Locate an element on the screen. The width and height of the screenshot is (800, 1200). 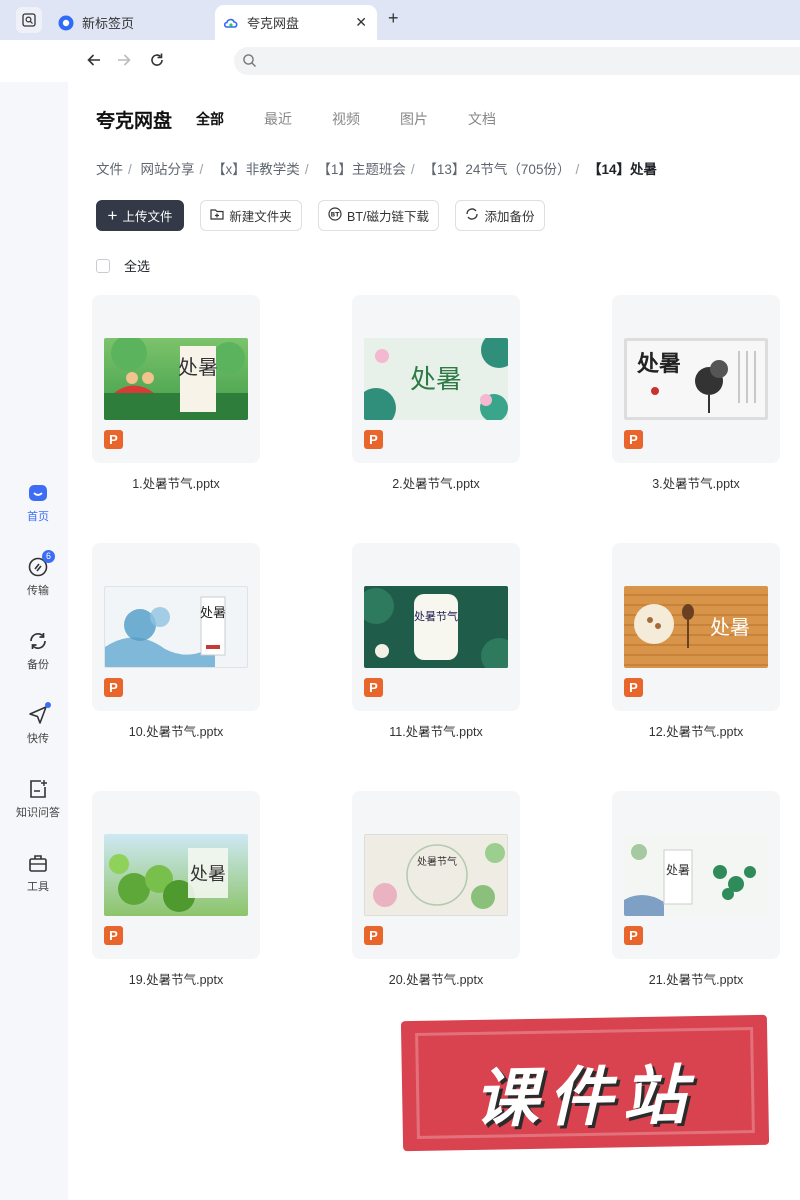
sidebar-item-knowledge-qa: 知识问答 is located at coordinates (38, 799).